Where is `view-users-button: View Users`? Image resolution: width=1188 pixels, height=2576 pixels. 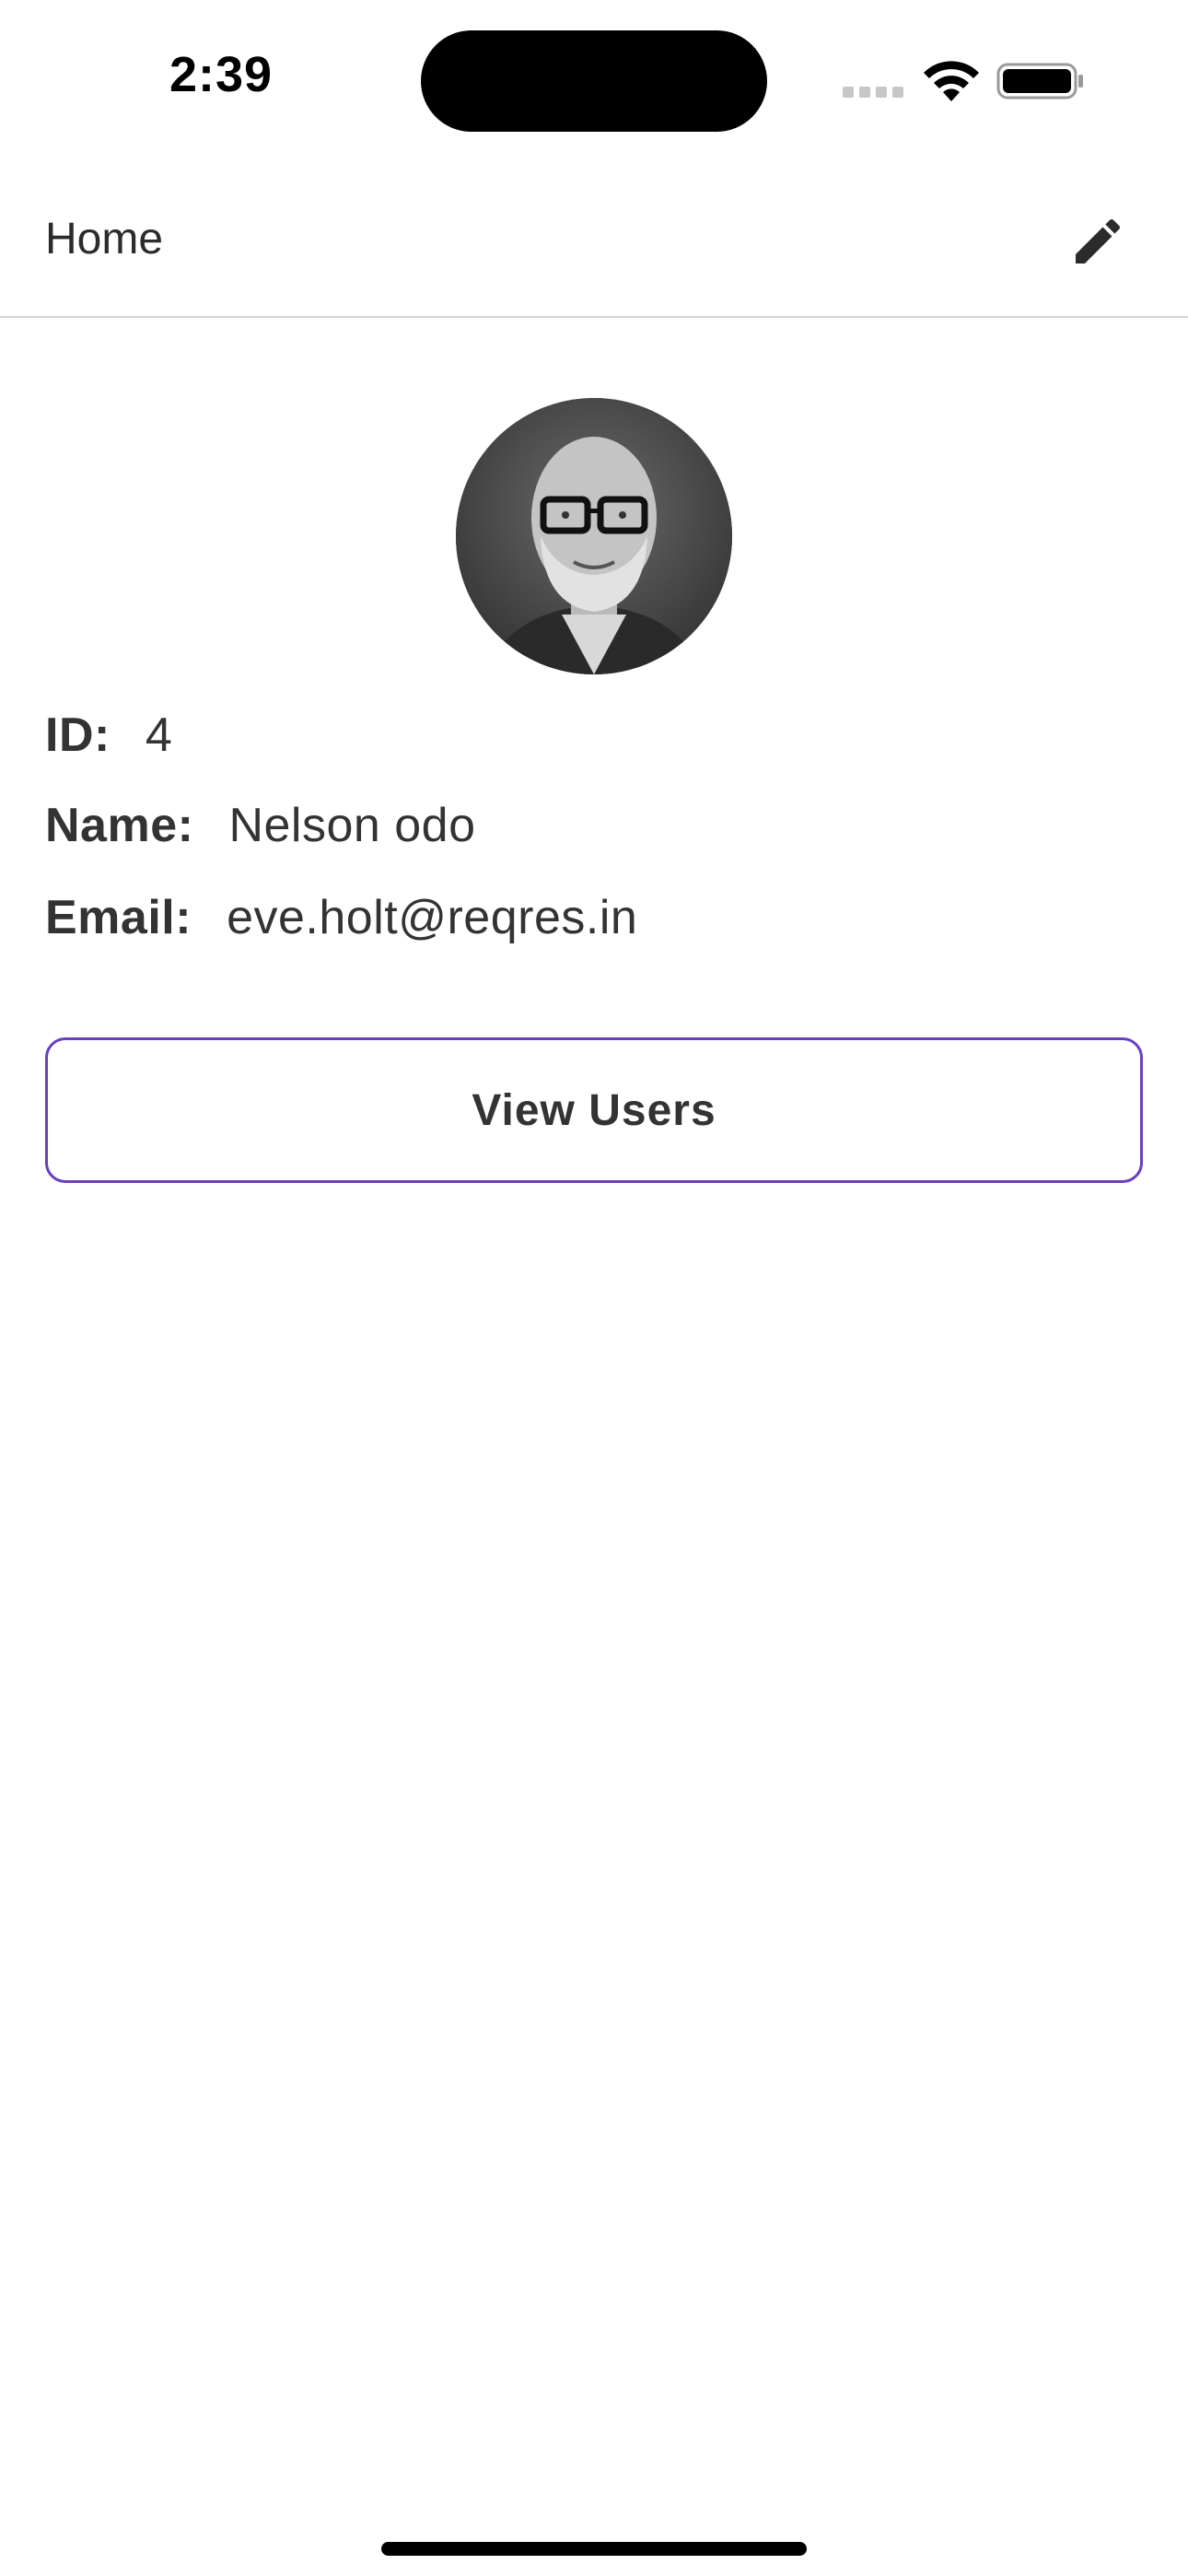
view-users-button: View Users is located at coordinates (594, 1110).